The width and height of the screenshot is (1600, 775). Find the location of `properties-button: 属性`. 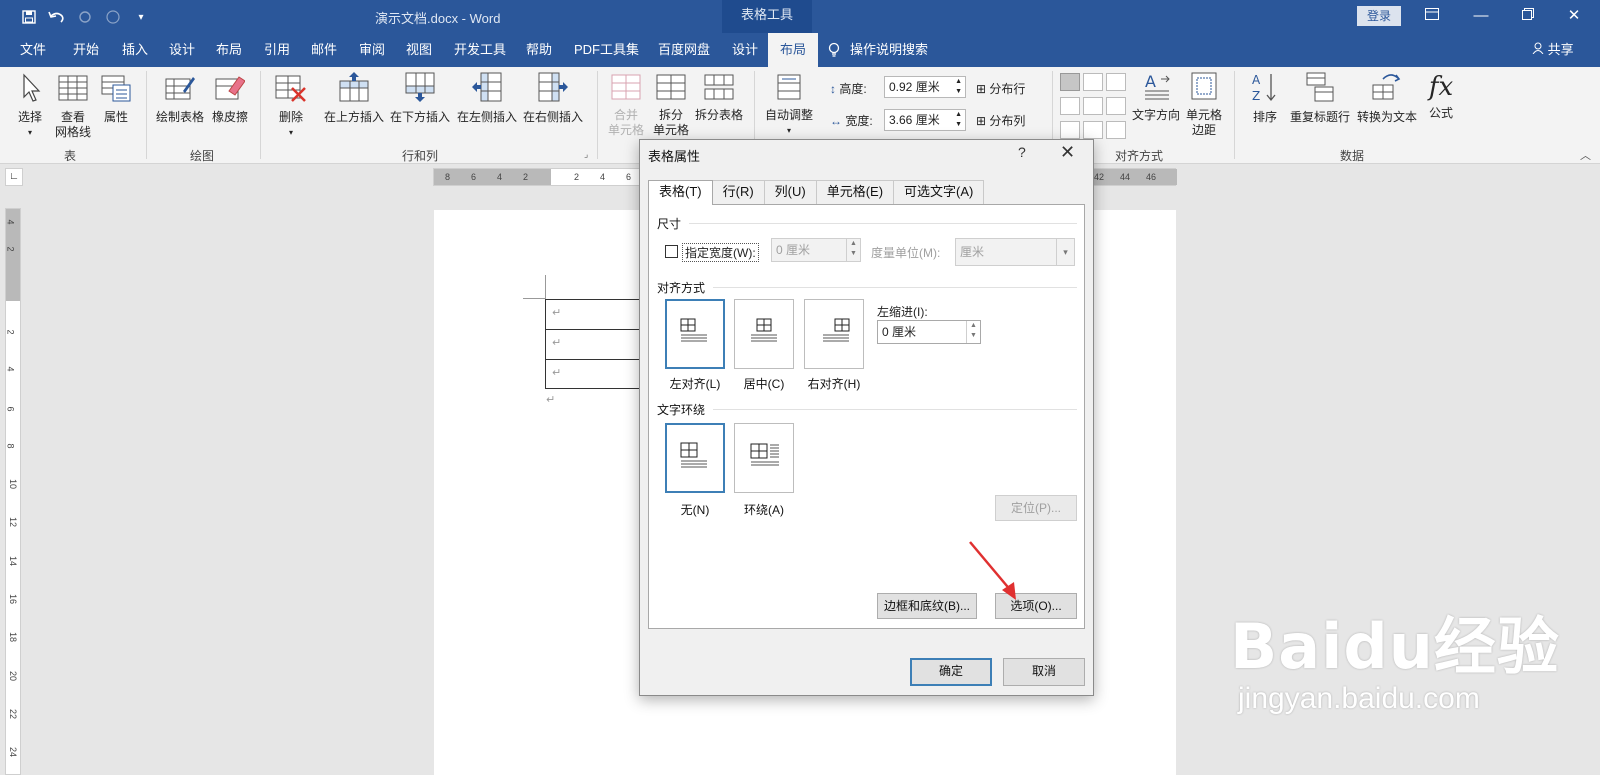

properties-button: 属性 is located at coordinates (116, 99).